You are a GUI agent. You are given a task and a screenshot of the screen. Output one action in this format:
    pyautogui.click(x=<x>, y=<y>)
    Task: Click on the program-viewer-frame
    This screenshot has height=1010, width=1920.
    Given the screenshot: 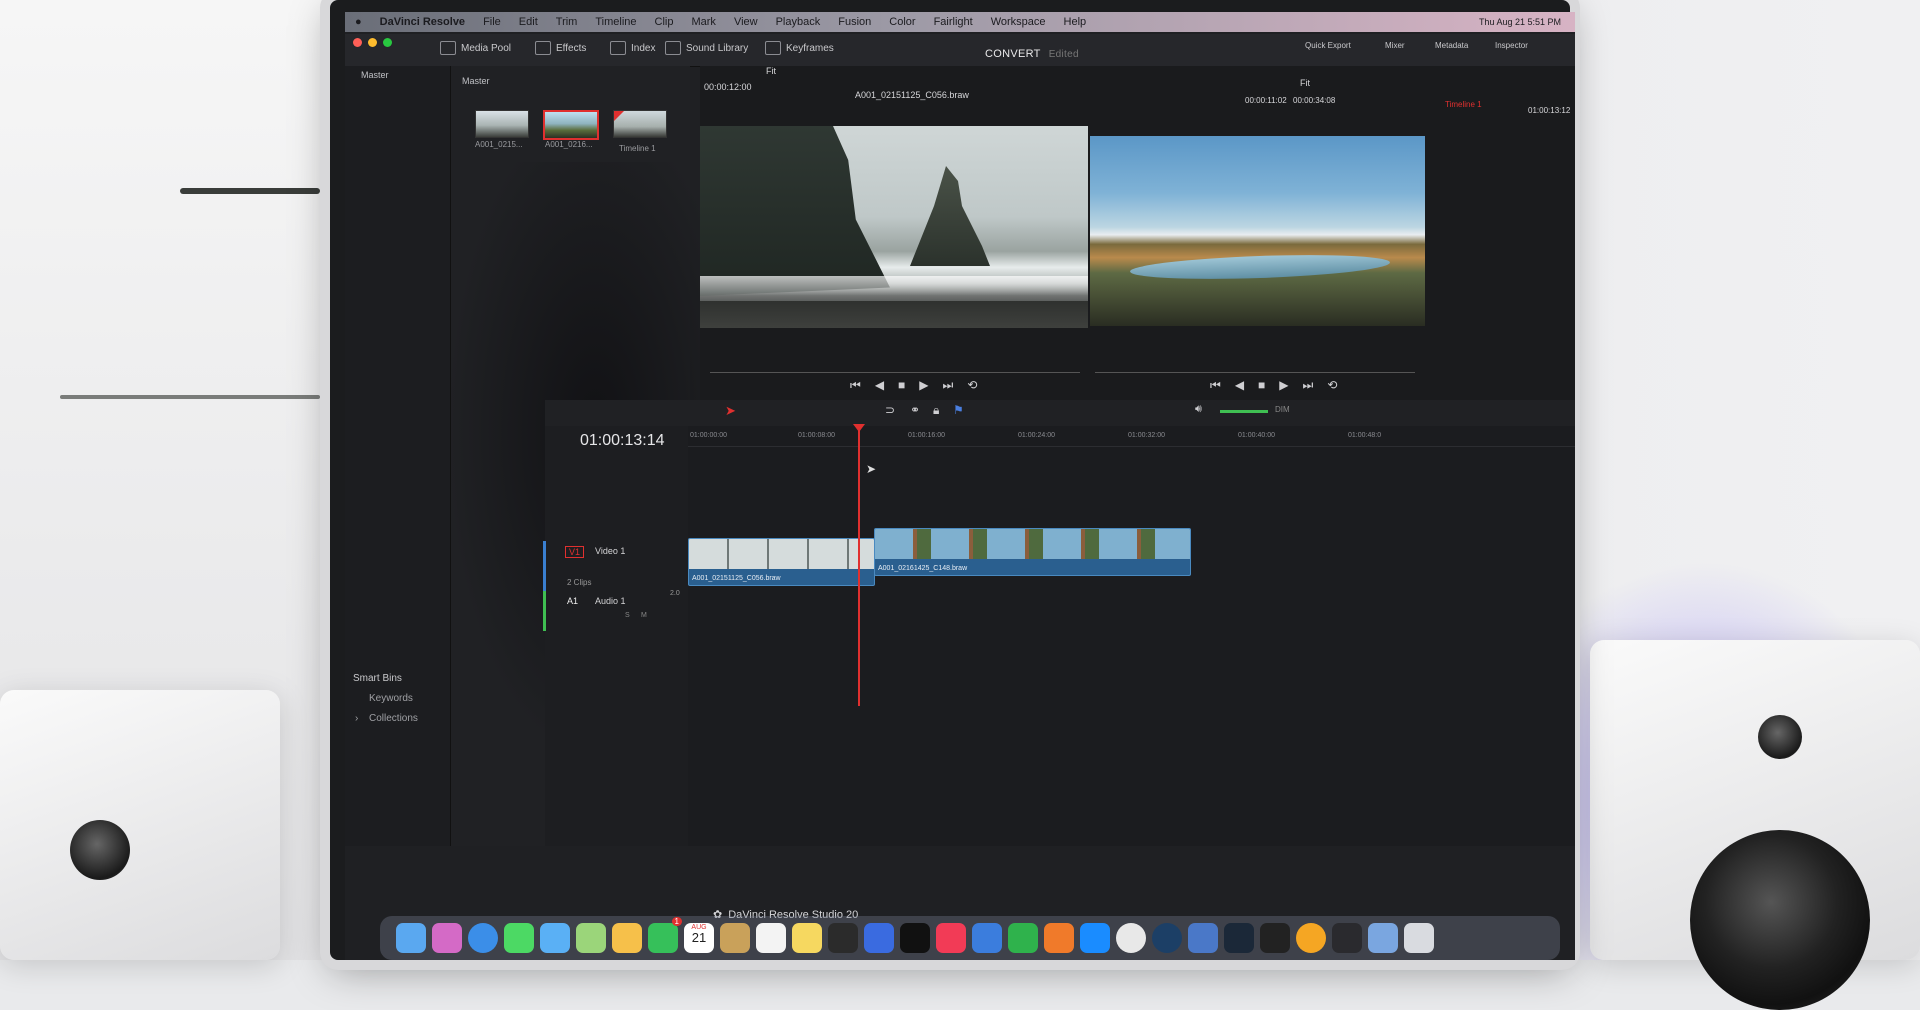 What is the action you would take?
    pyautogui.click(x=1257, y=231)
    